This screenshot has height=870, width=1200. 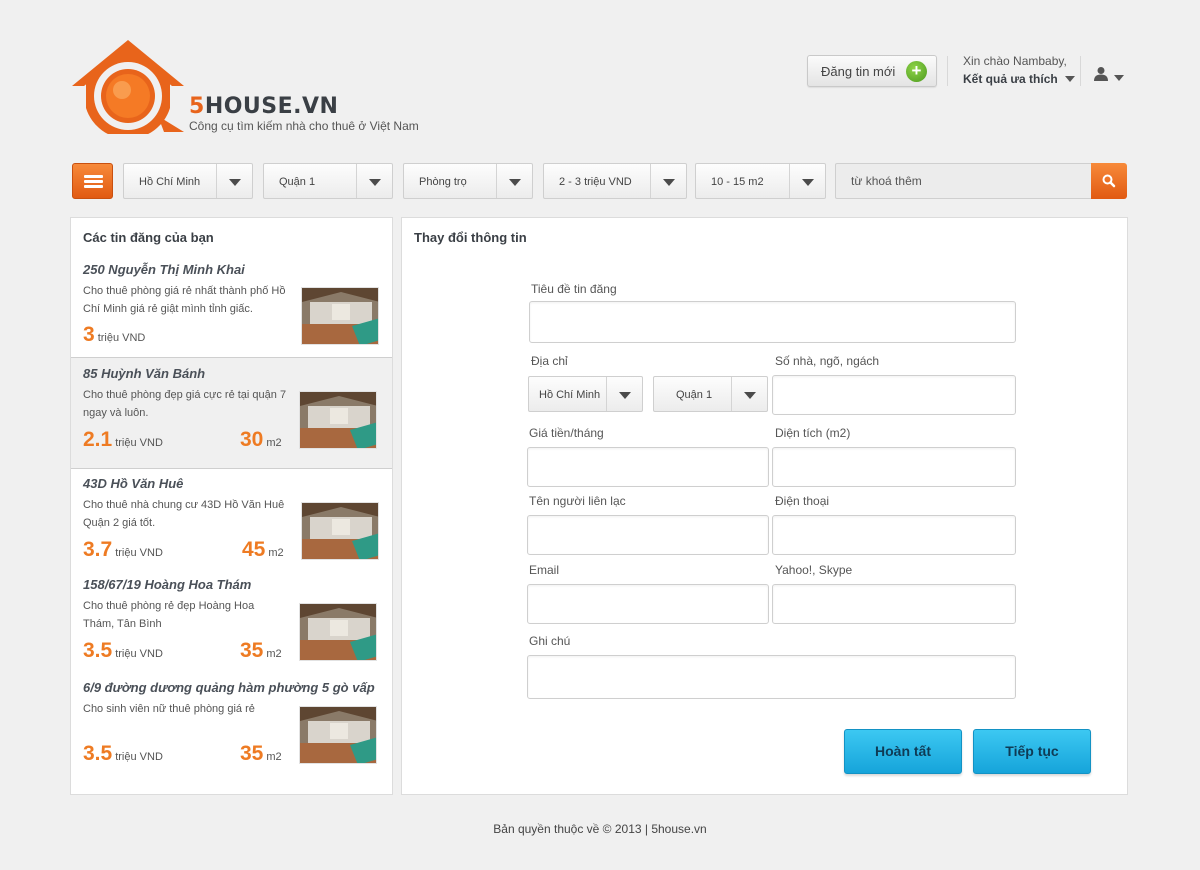 I want to click on new-post-button-label: Đăng tin mới, so click(x=858, y=71).